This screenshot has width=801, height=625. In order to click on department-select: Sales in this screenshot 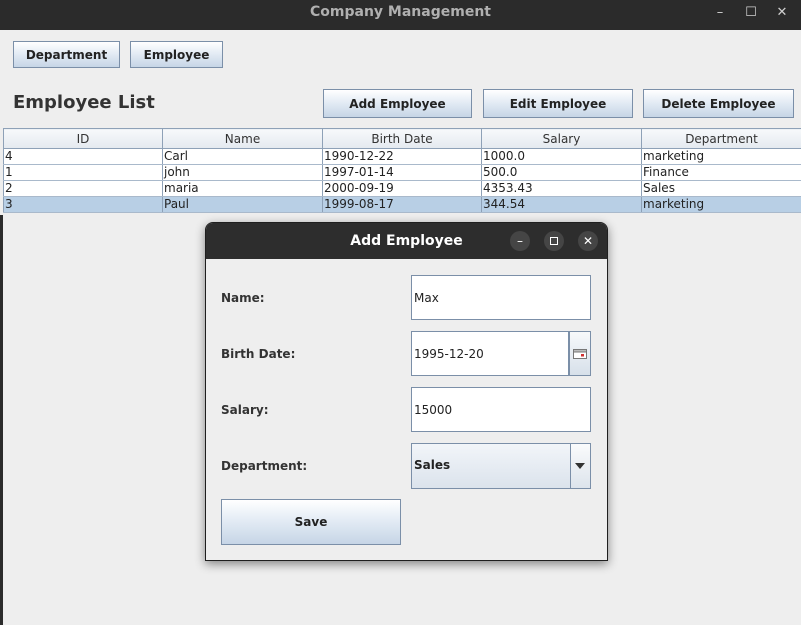, I will do `click(501, 466)`.